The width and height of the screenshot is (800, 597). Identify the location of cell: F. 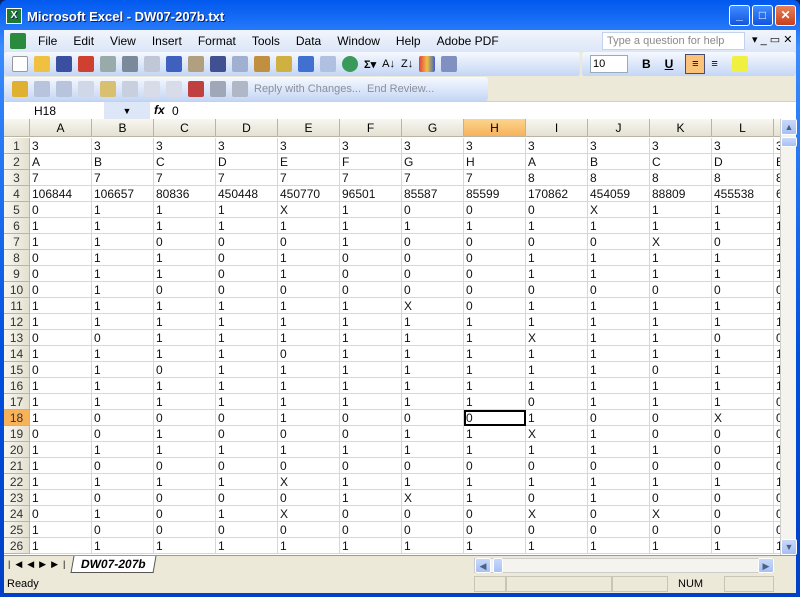
(371, 162).